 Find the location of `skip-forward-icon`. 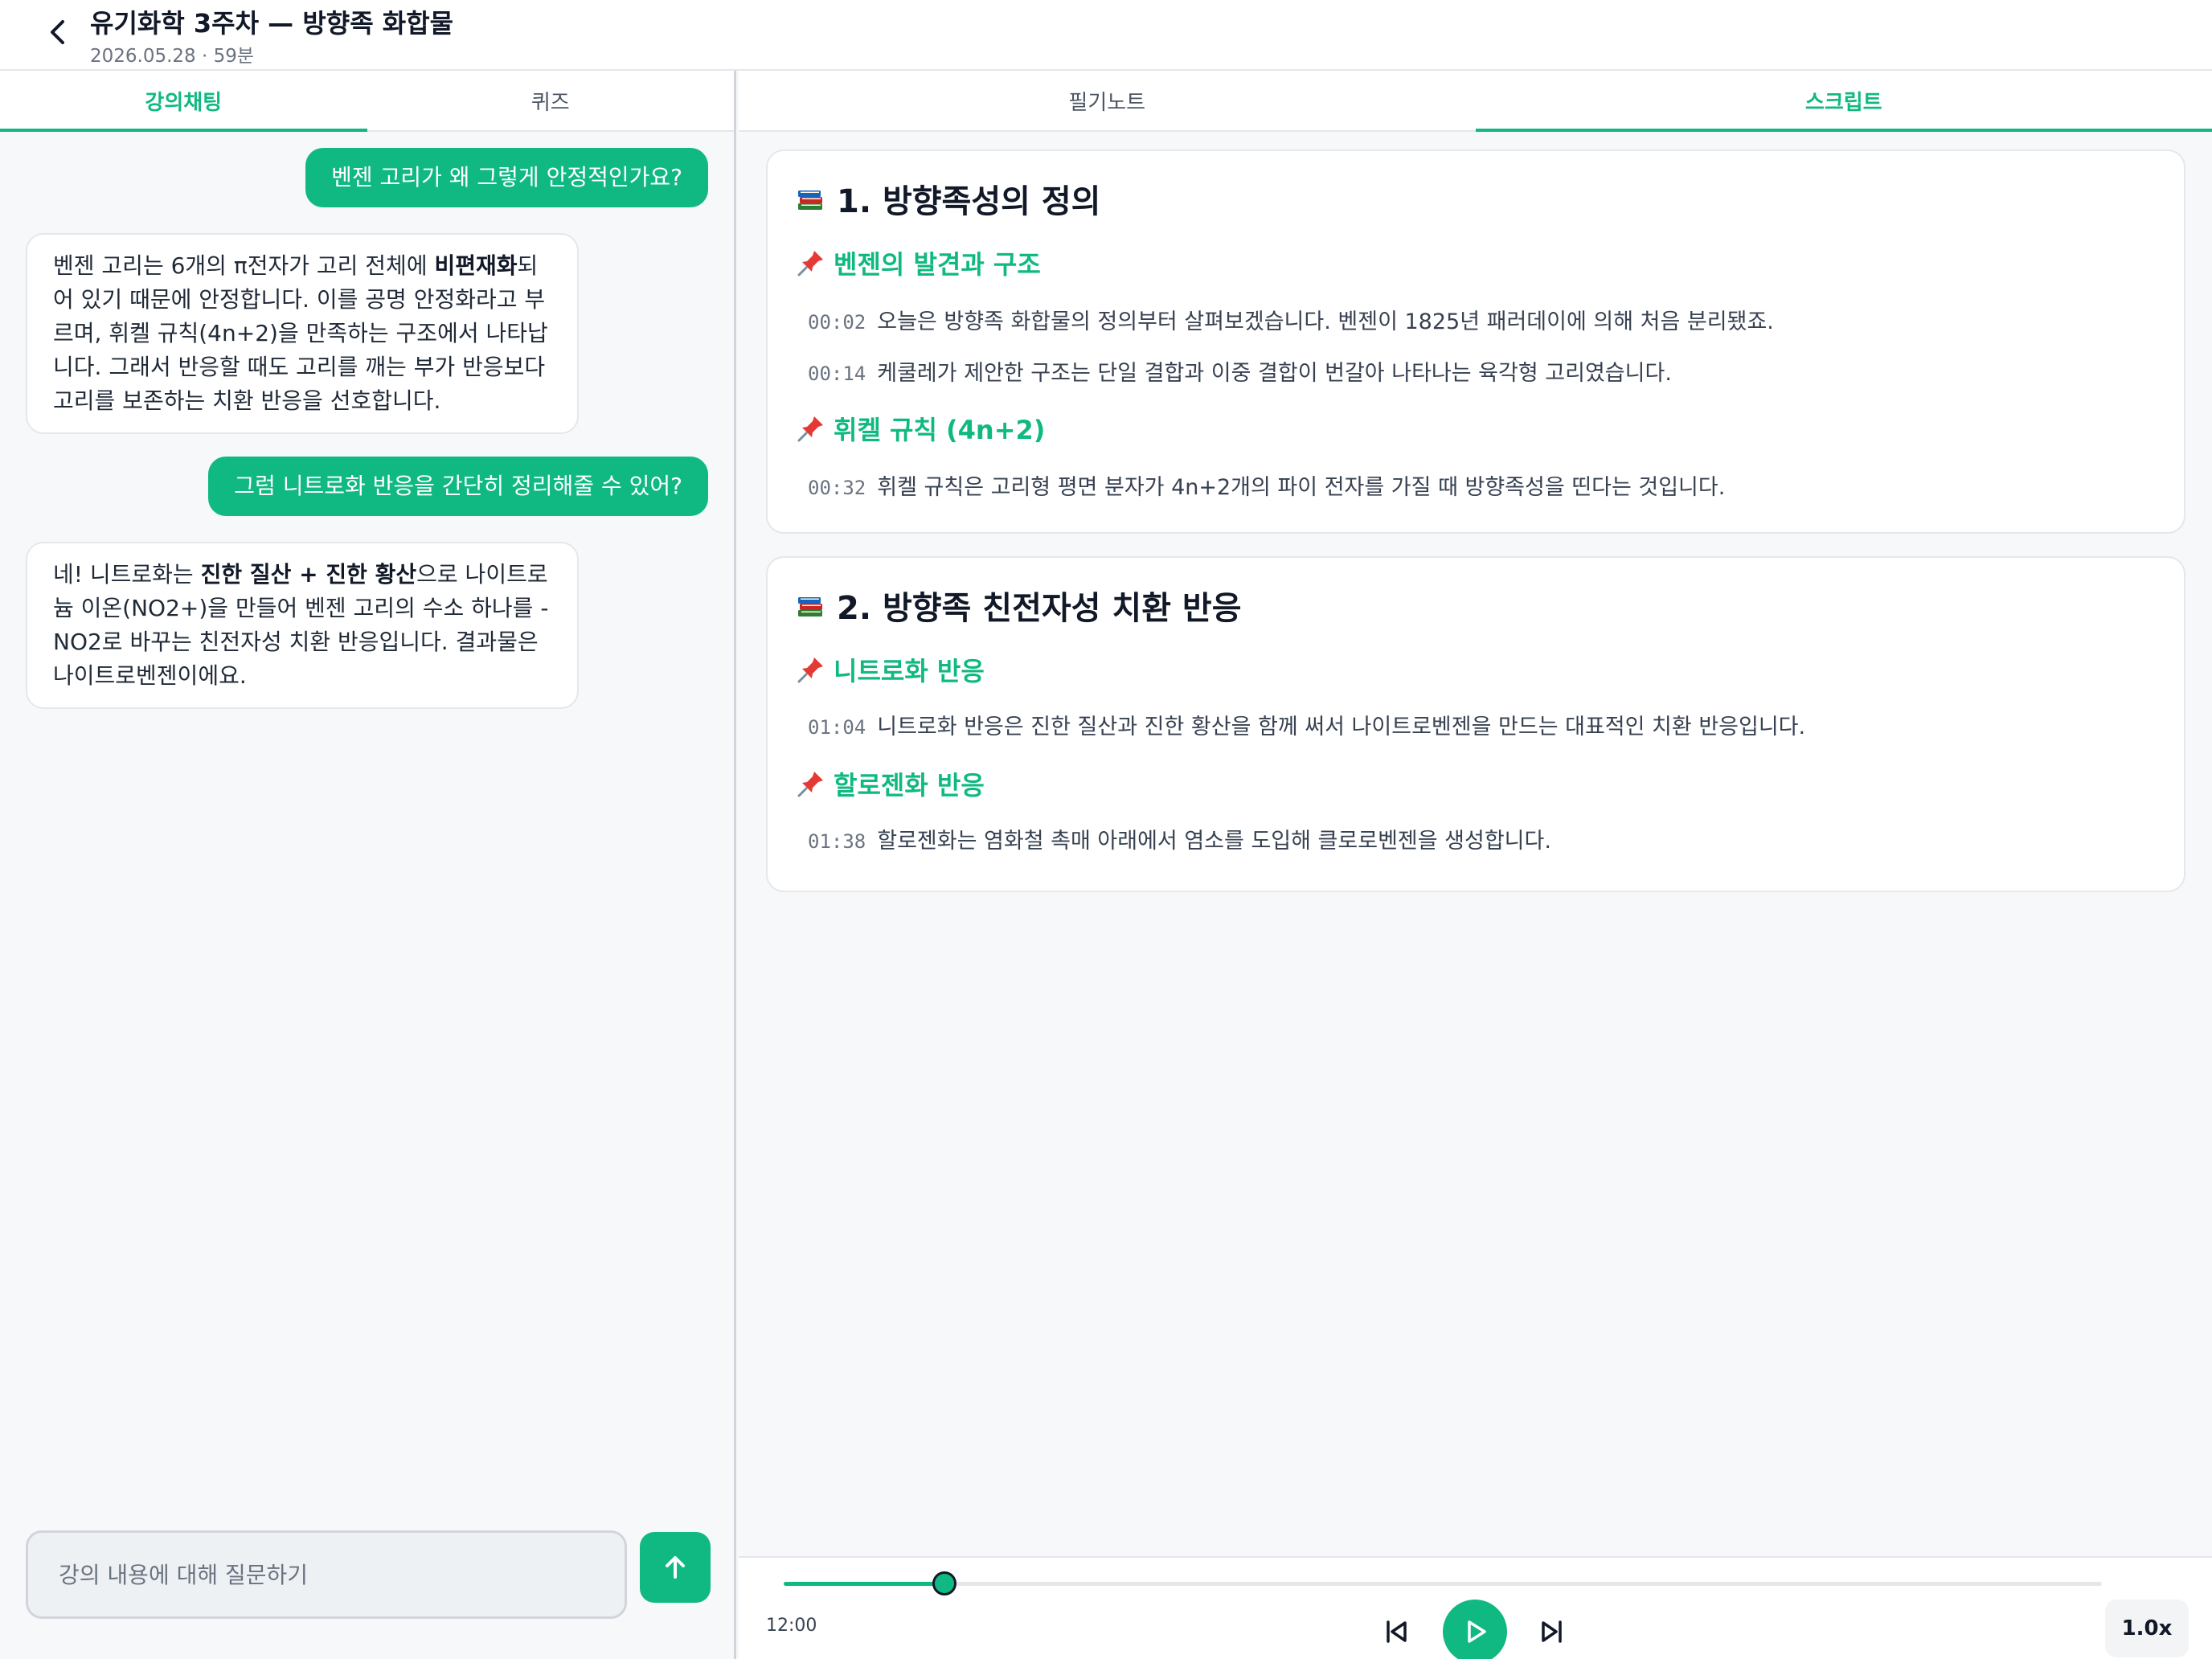

skip-forward-icon is located at coordinates (1552, 1631).